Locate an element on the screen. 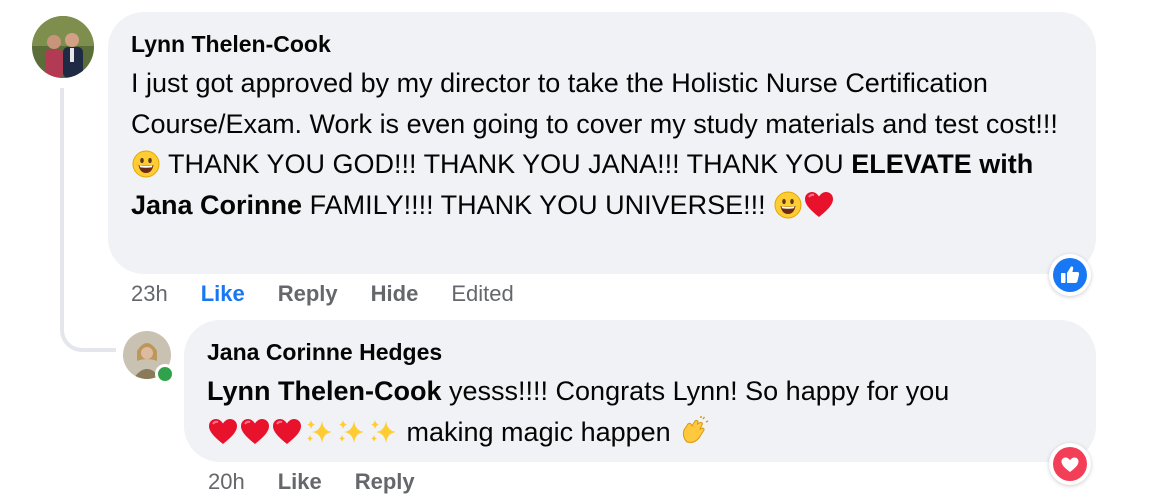 This screenshot has width=1174, height=504. like-reaction-badge is located at coordinates (1070, 275).